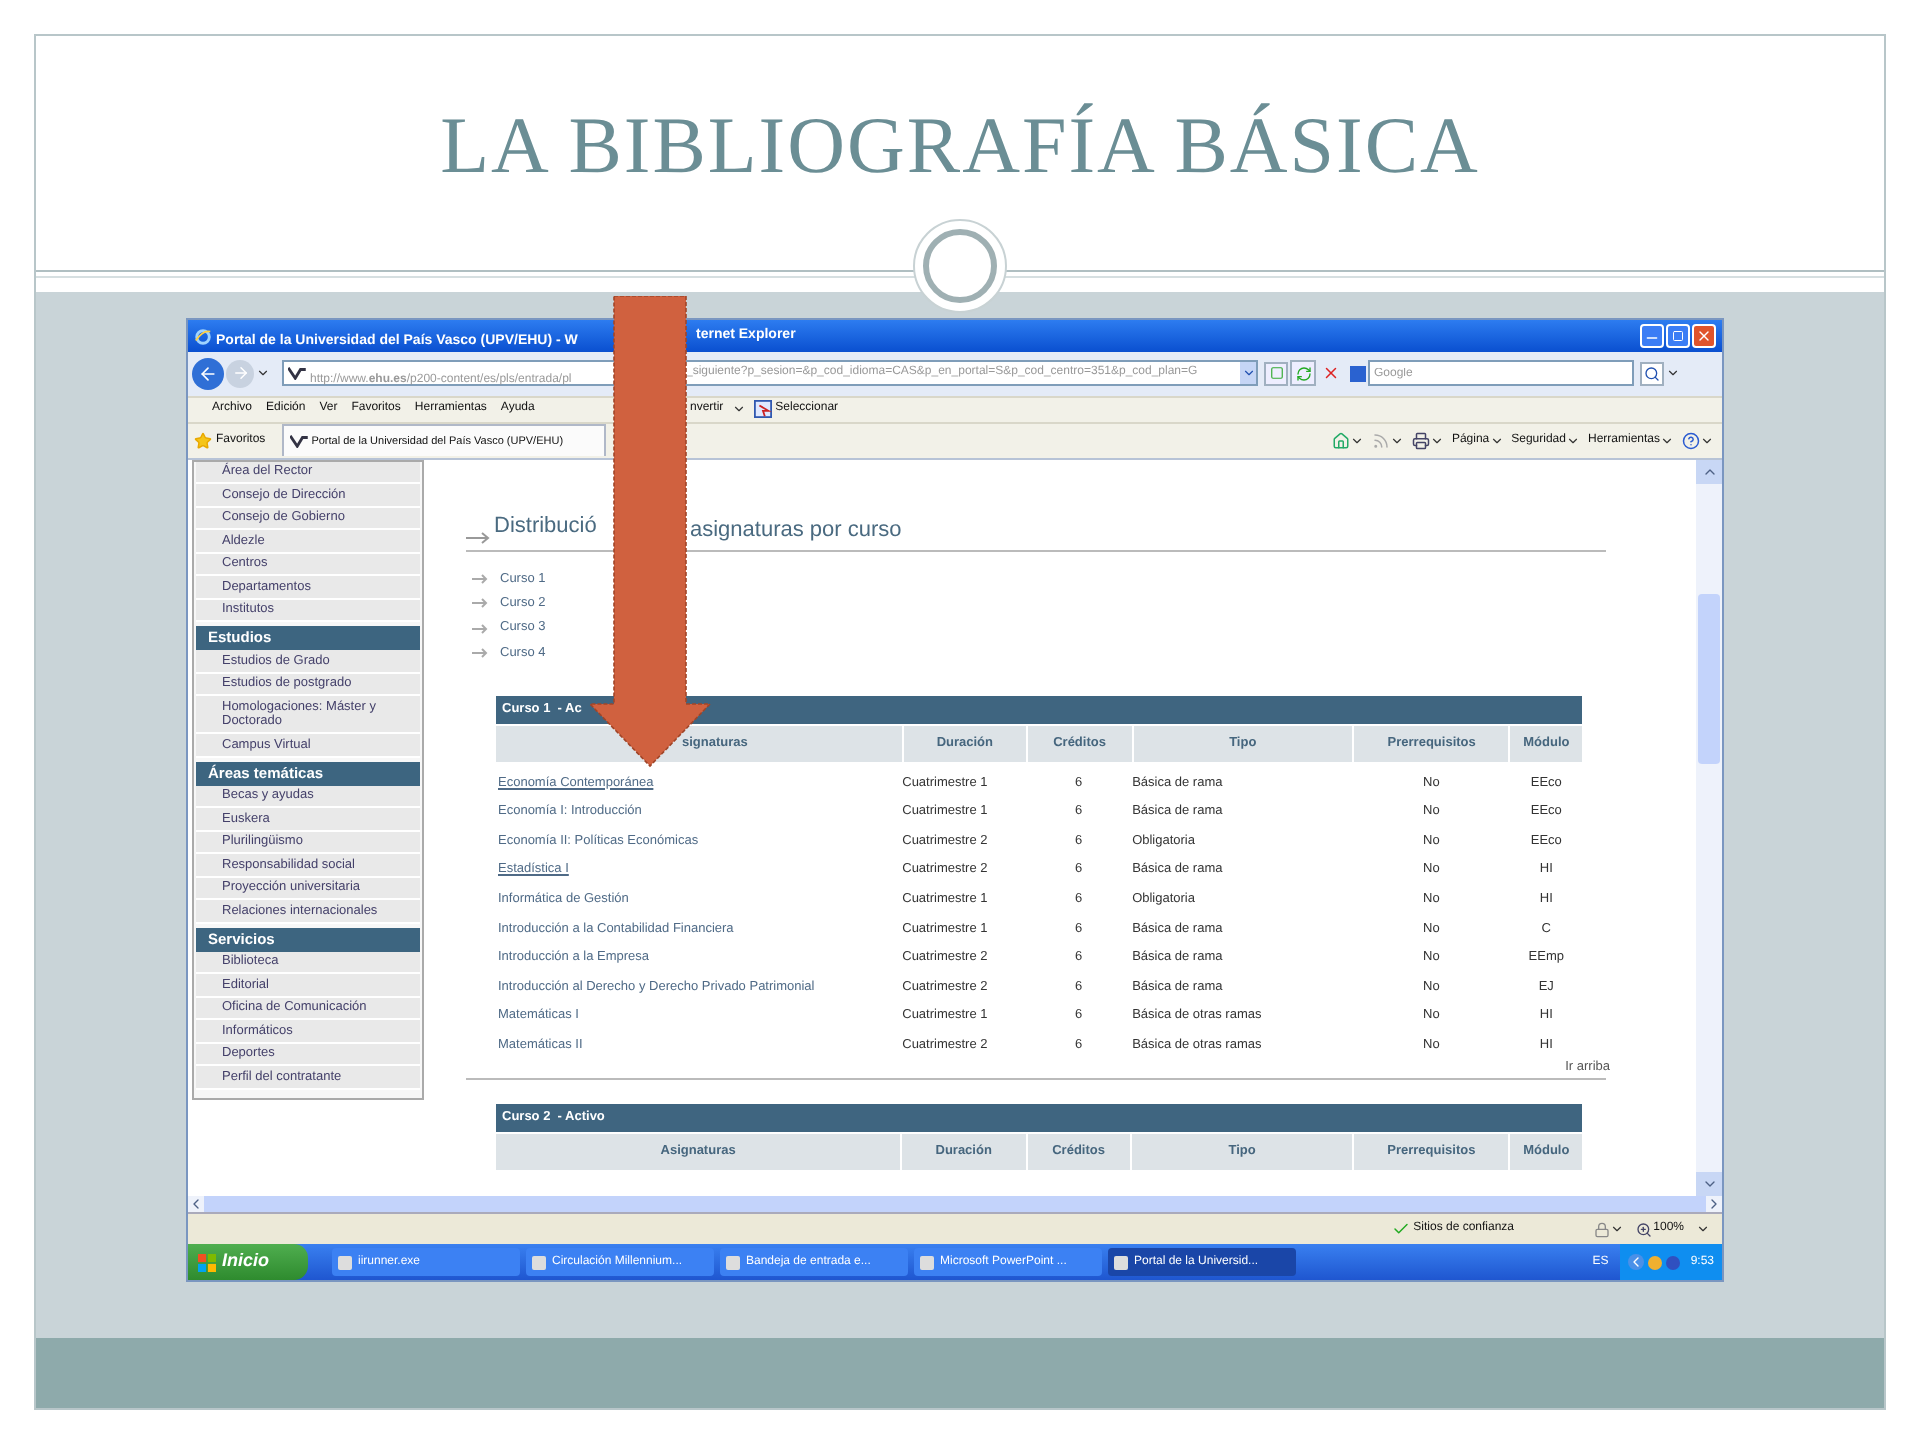 The image size is (1920, 1440). What do you see at coordinates (545, 525) in the screenshot?
I see `section-heading: Distribució` at bounding box center [545, 525].